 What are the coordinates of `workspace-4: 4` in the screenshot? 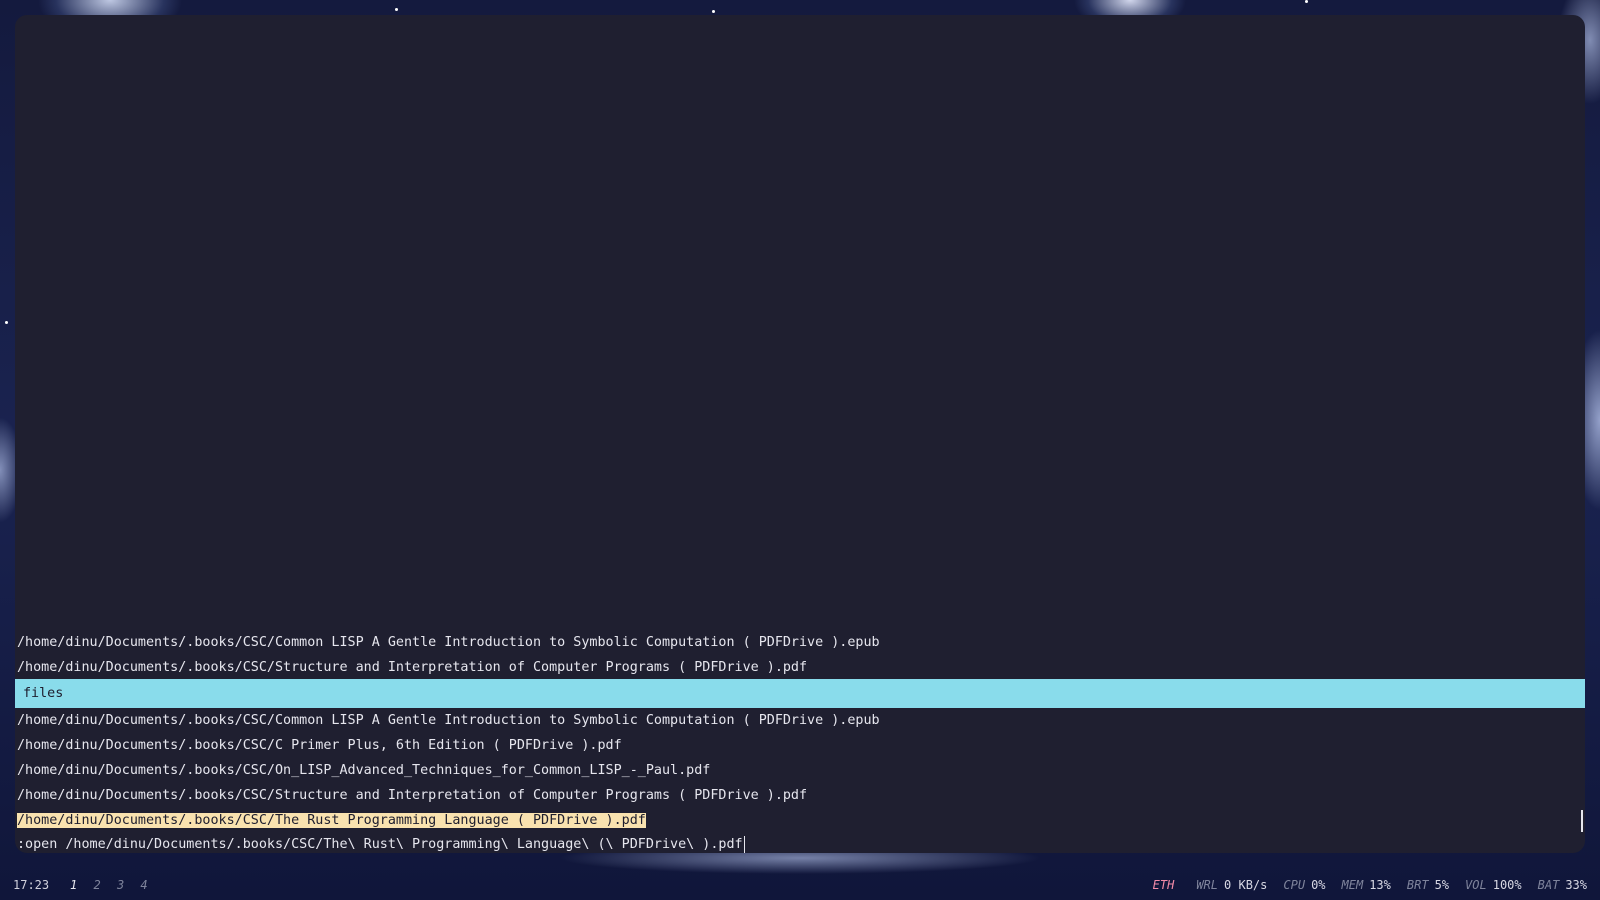 It's located at (143, 885).